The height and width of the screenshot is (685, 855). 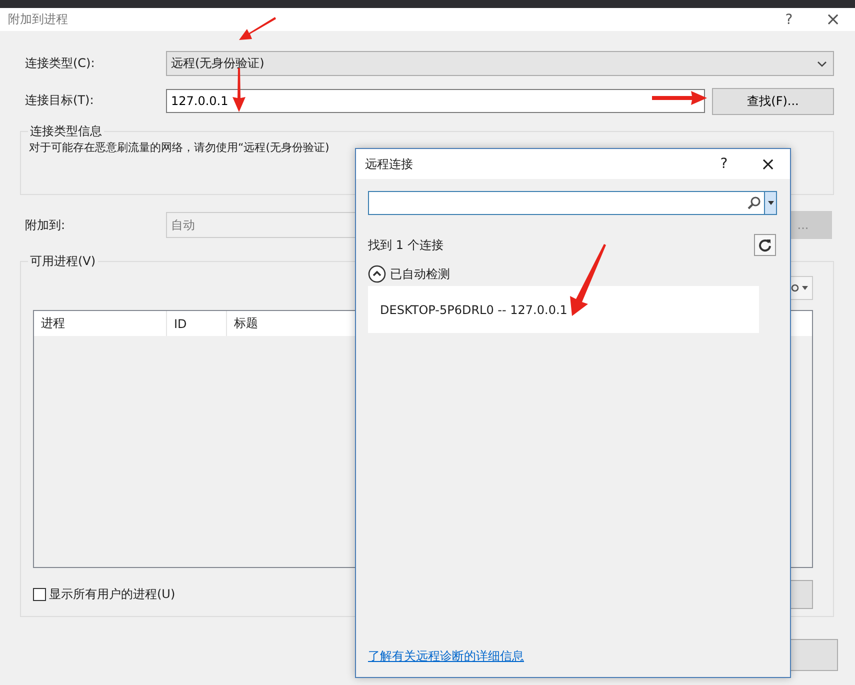 What do you see at coordinates (63, 261) in the screenshot?
I see `group-title: 可用进程(V)` at bounding box center [63, 261].